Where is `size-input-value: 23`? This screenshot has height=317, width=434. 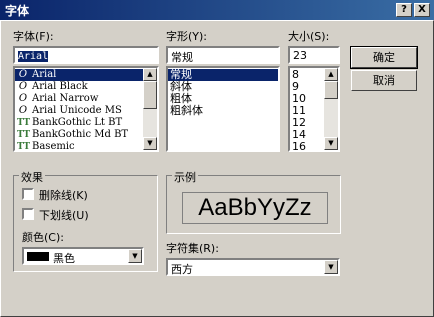 size-input-value: 23 is located at coordinates (300, 55).